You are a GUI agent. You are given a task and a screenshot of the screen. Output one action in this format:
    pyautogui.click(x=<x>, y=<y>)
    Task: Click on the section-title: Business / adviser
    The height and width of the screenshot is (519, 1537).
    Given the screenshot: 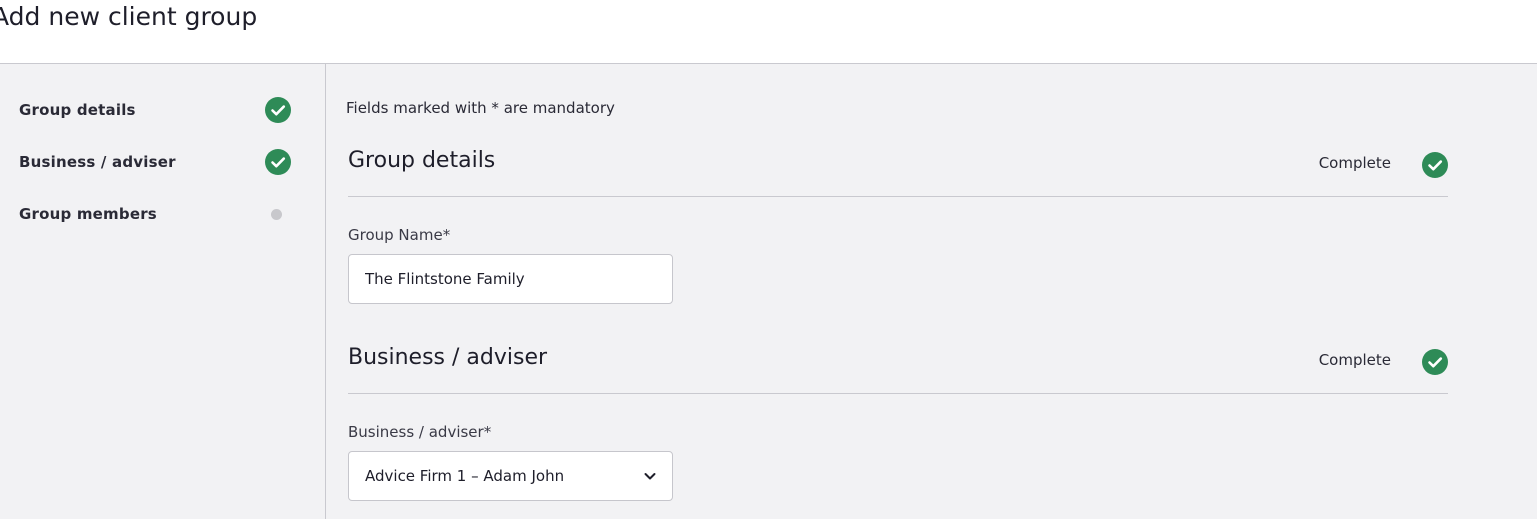 What is the action you would take?
    pyautogui.click(x=448, y=357)
    